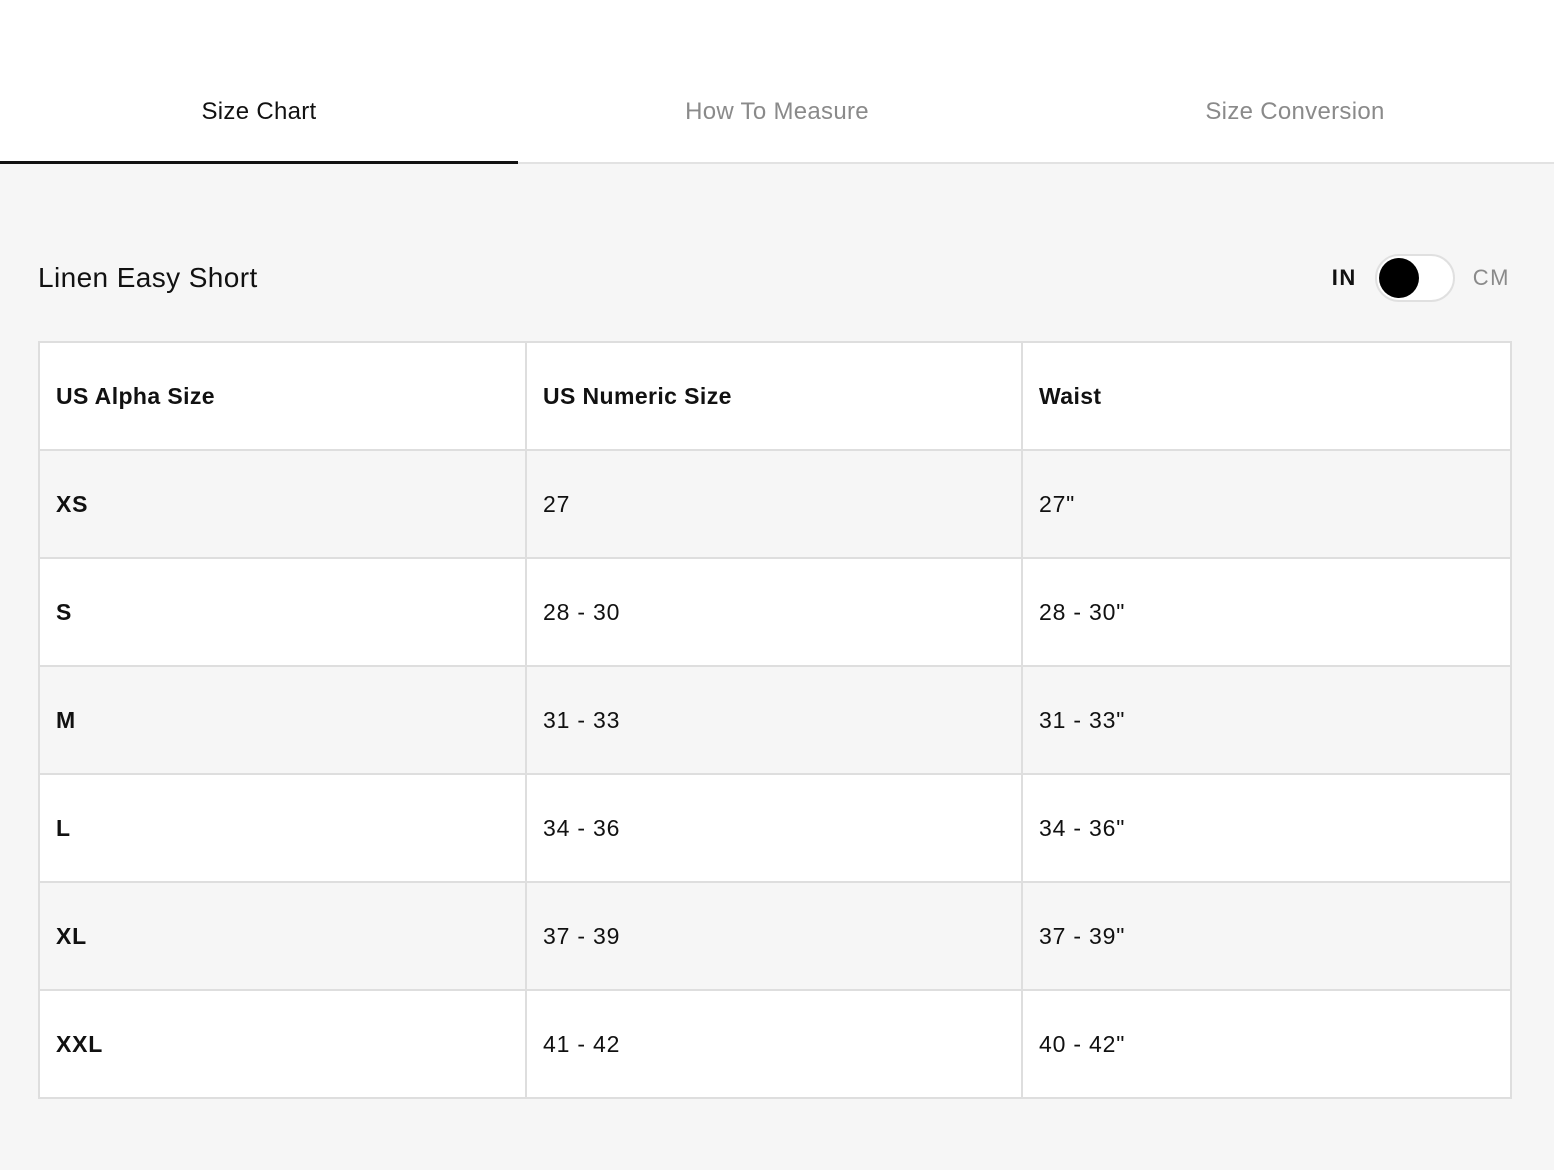  What do you see at coordinates (1266, 612) in the screenshot?
I see `cell-waist: 28 - 30"` at bounding box center [1266, 612].